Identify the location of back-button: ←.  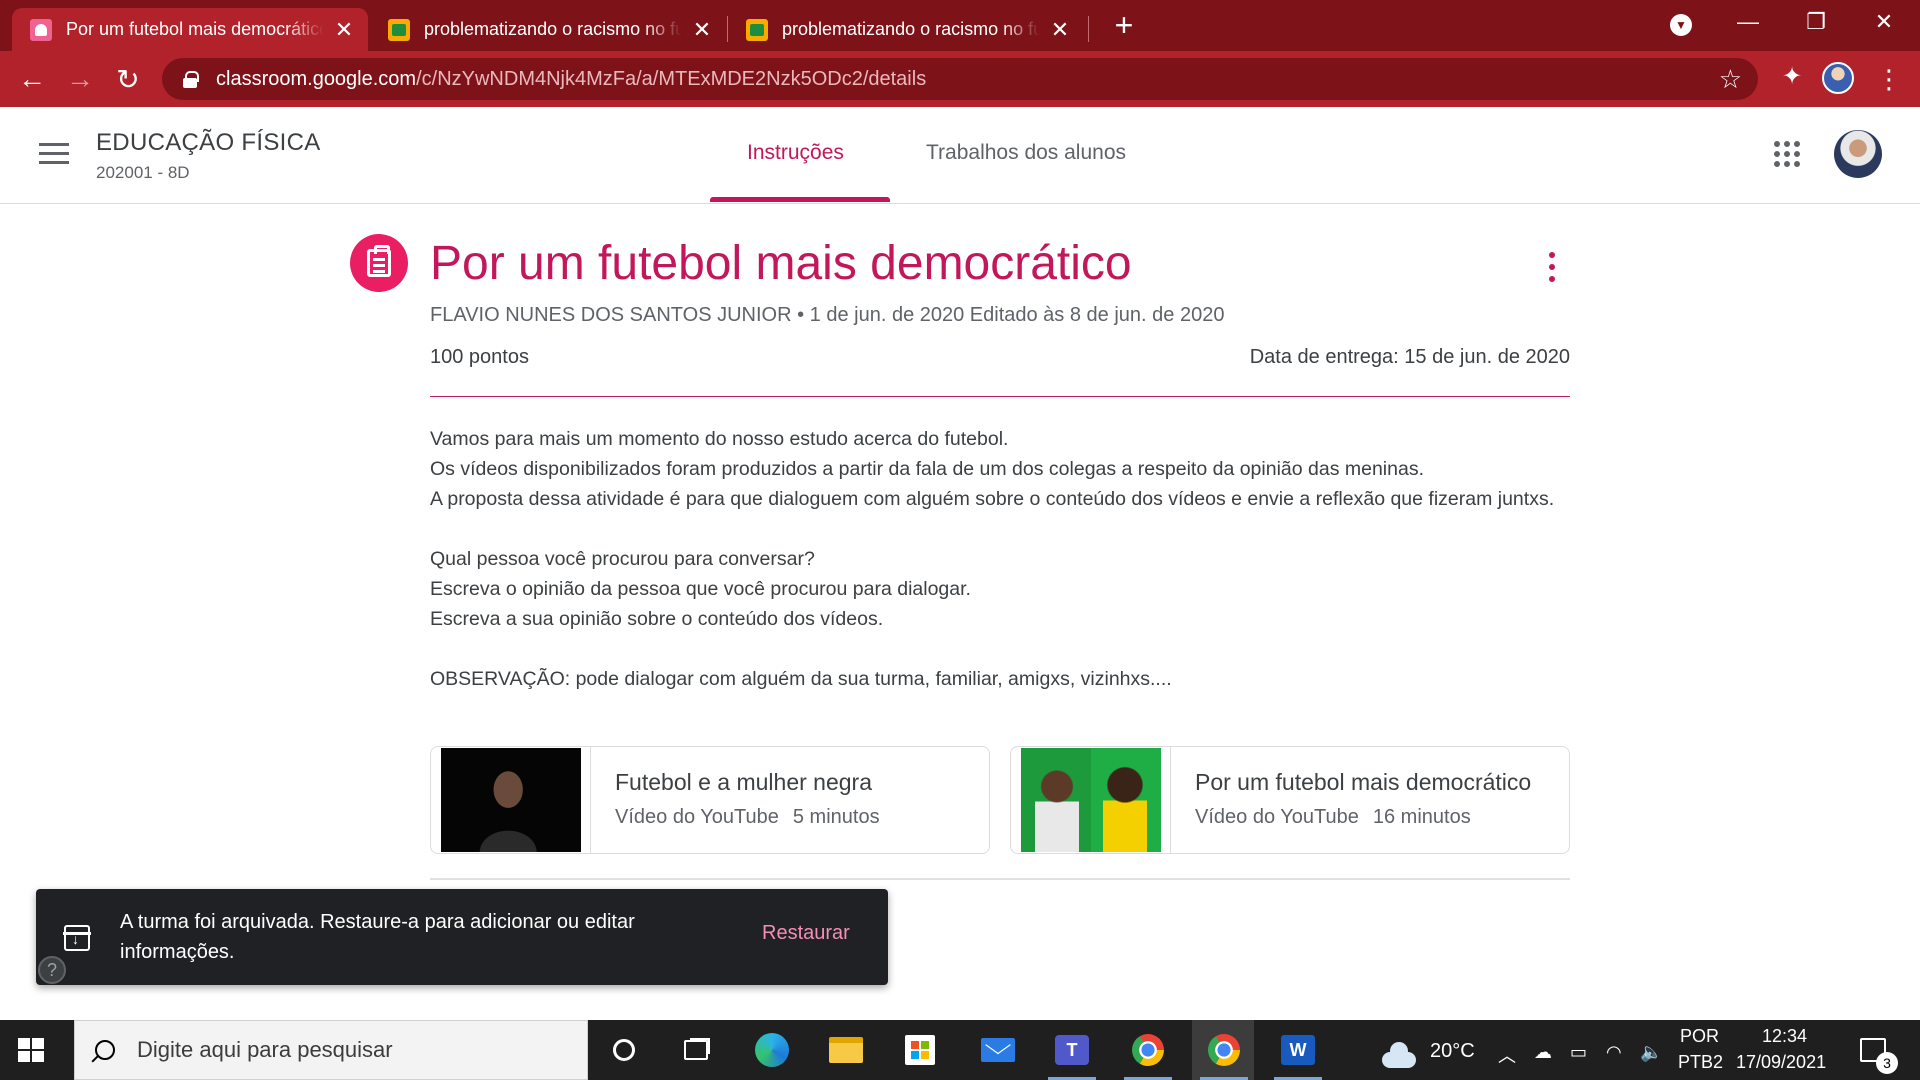
(32, 79).